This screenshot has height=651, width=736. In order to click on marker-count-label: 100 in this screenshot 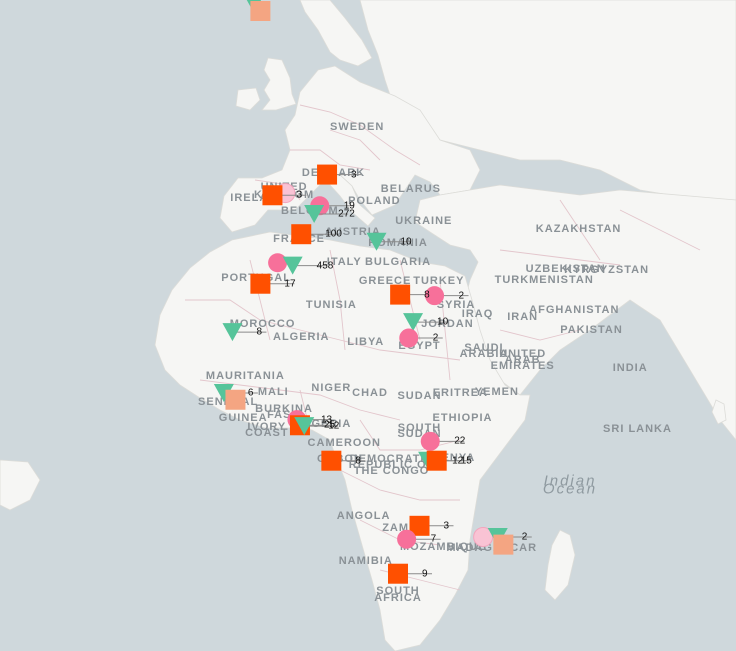, I will do `click(333, 234)`.